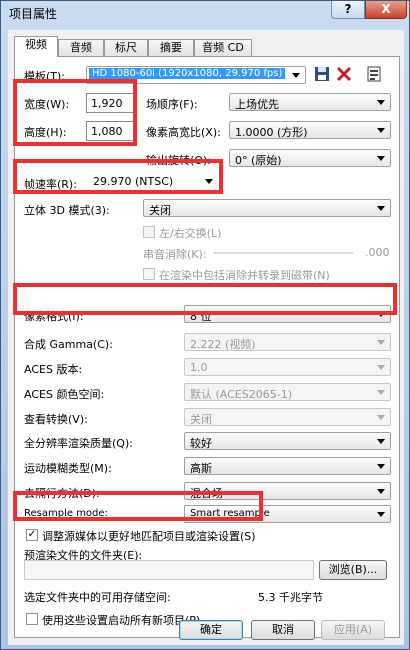  What do you see at coordinates (32, 535) in the screenshot?
I see `adjust-media-checkbox: ✓` at bounding box center [32, 535].